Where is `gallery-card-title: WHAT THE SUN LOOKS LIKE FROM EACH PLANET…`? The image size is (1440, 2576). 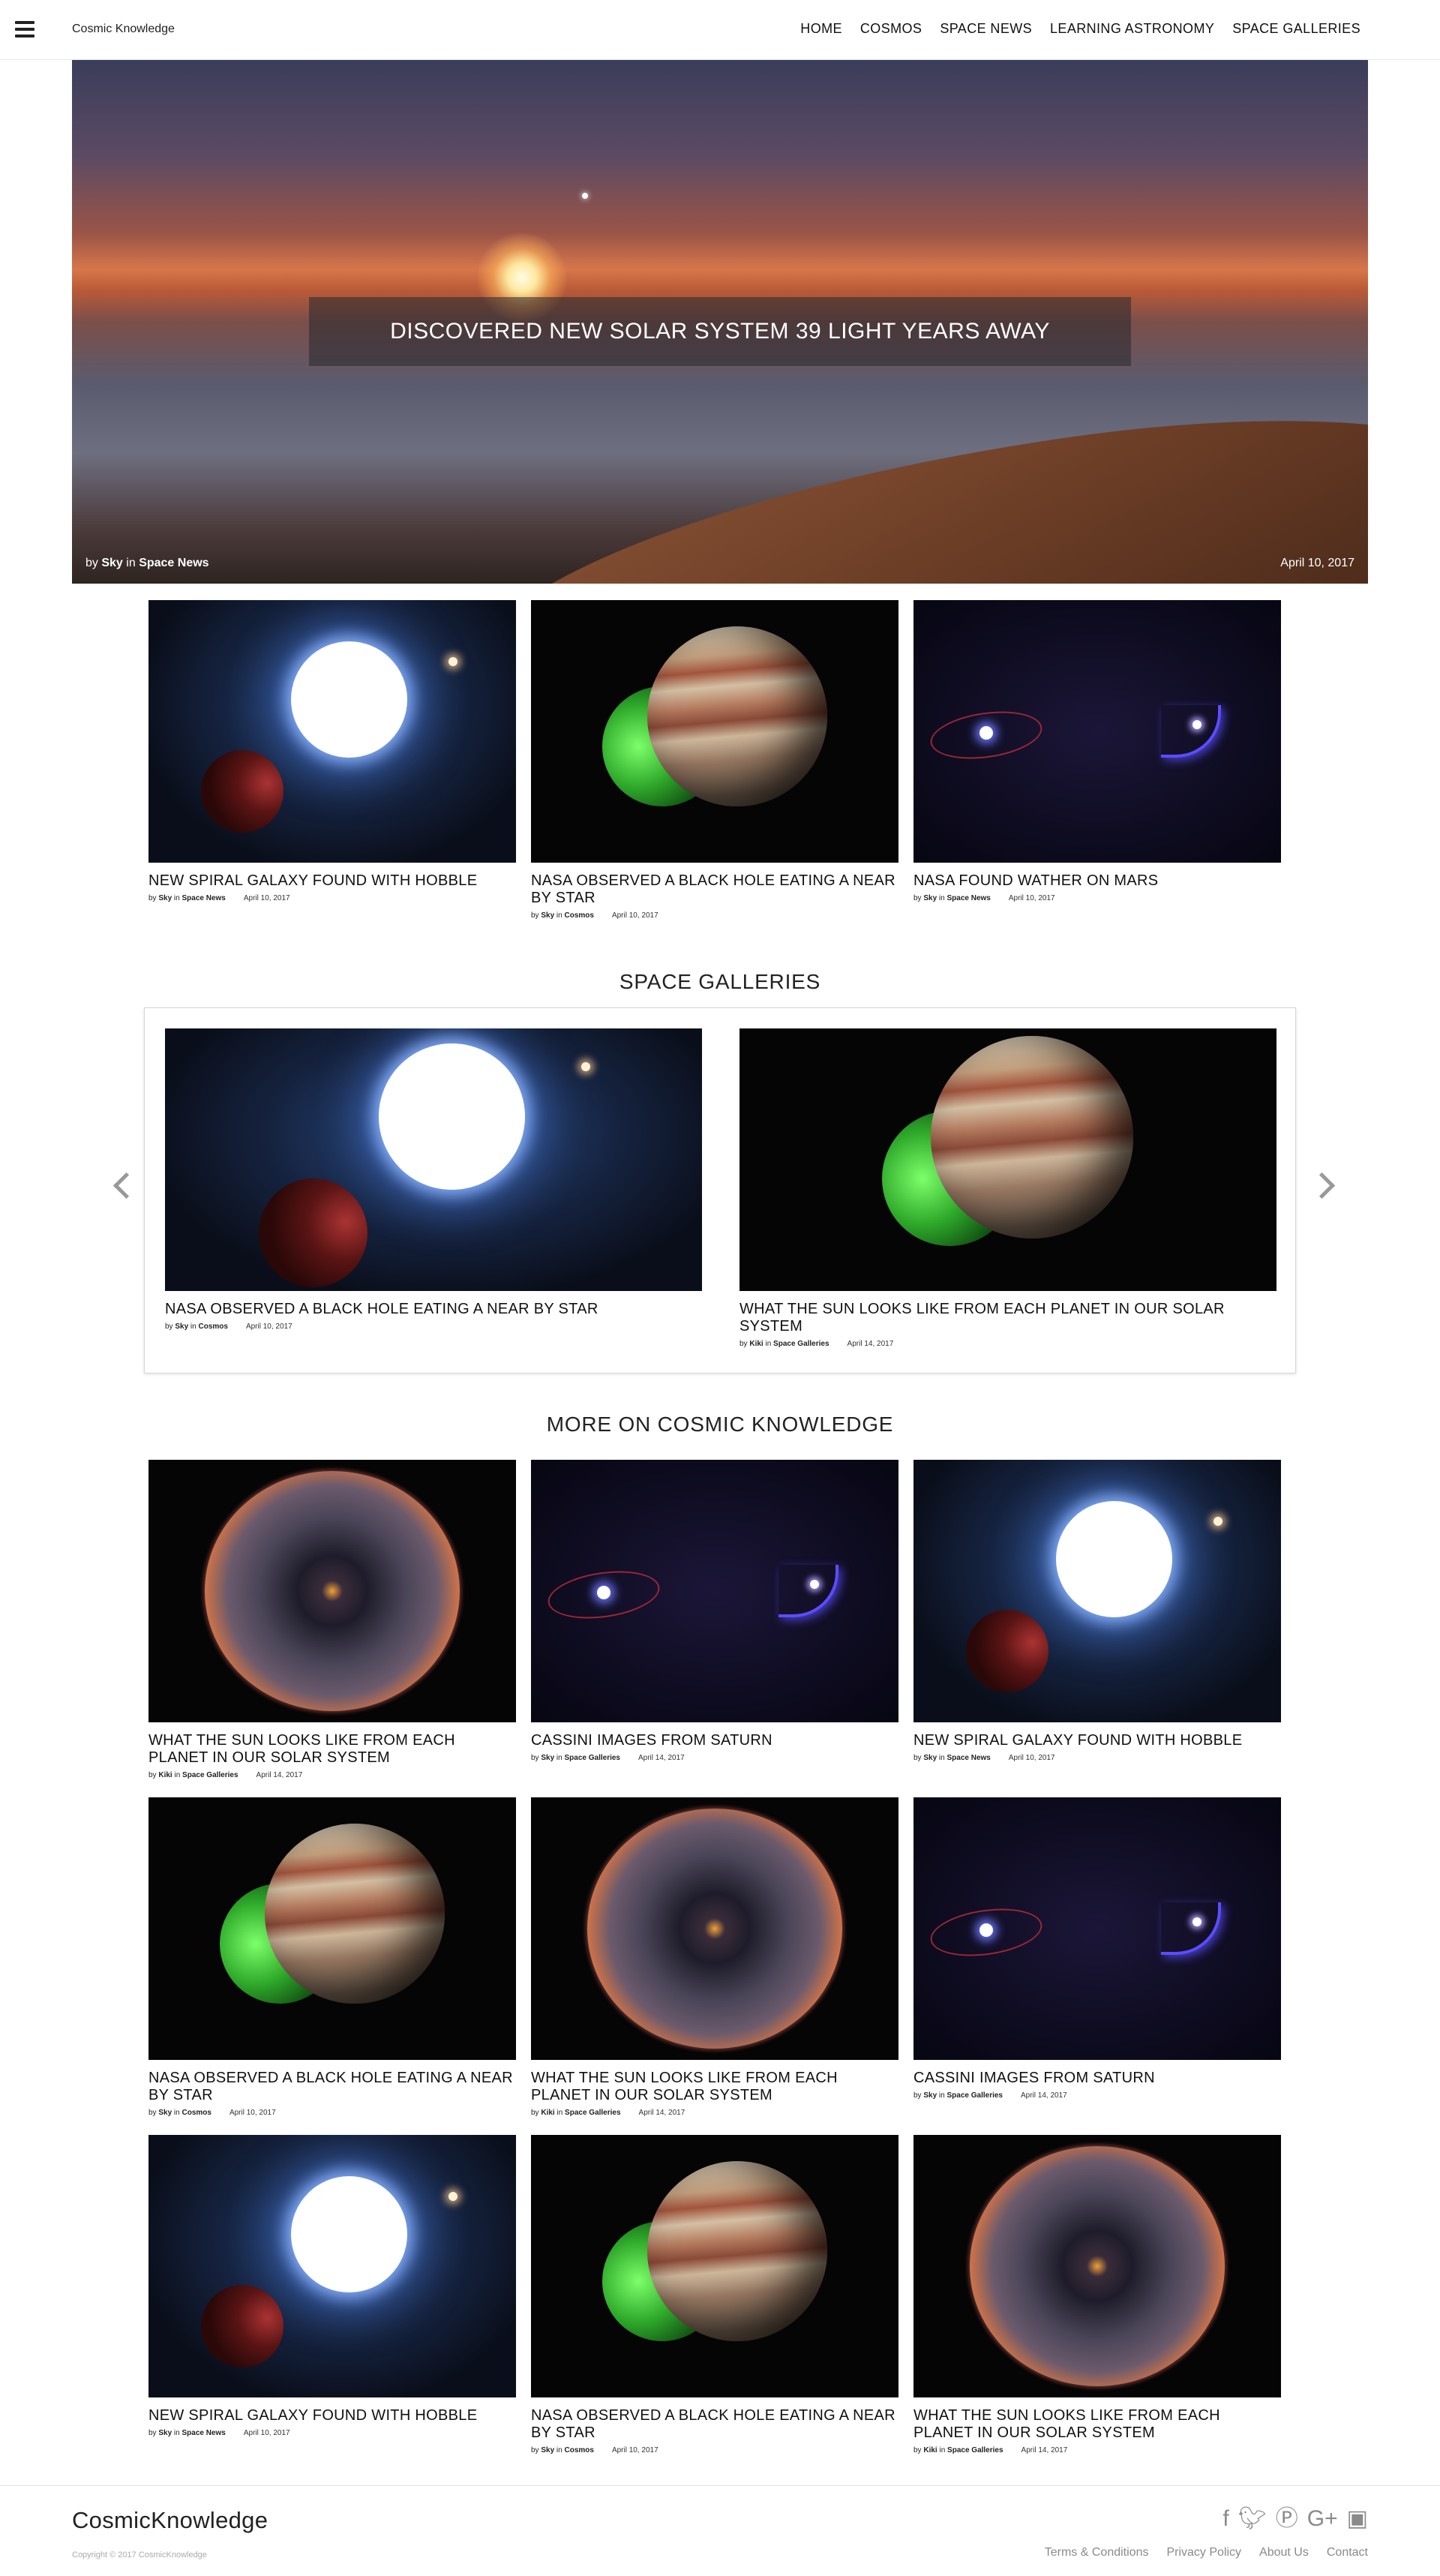 gallery-card-title: WHAT THE SUN LOOKS LIKE FROM EACH PLANET… is located at coordinates (1008, 1318).